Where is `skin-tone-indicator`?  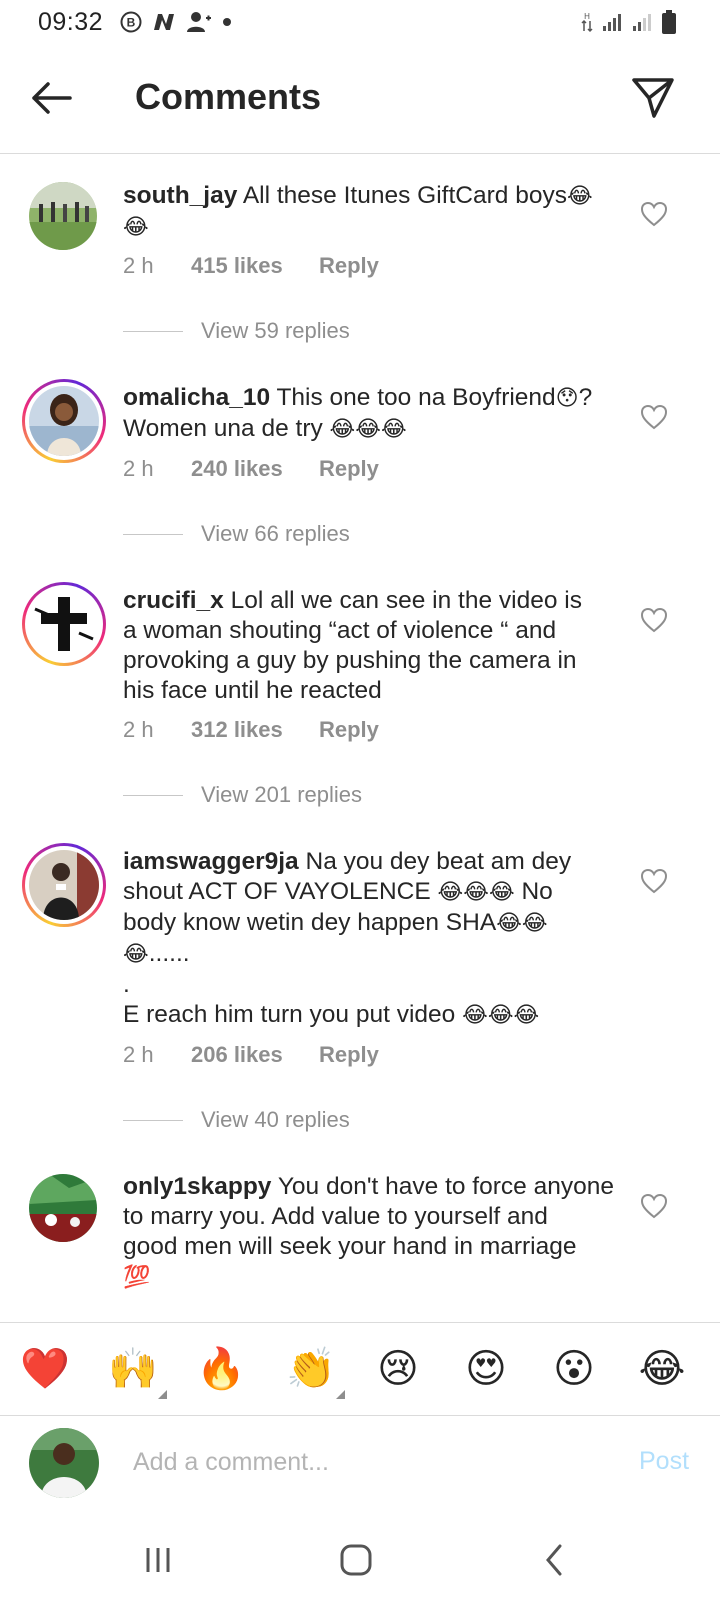 skin-tone-indicator is located at coordinates (340, 1394).